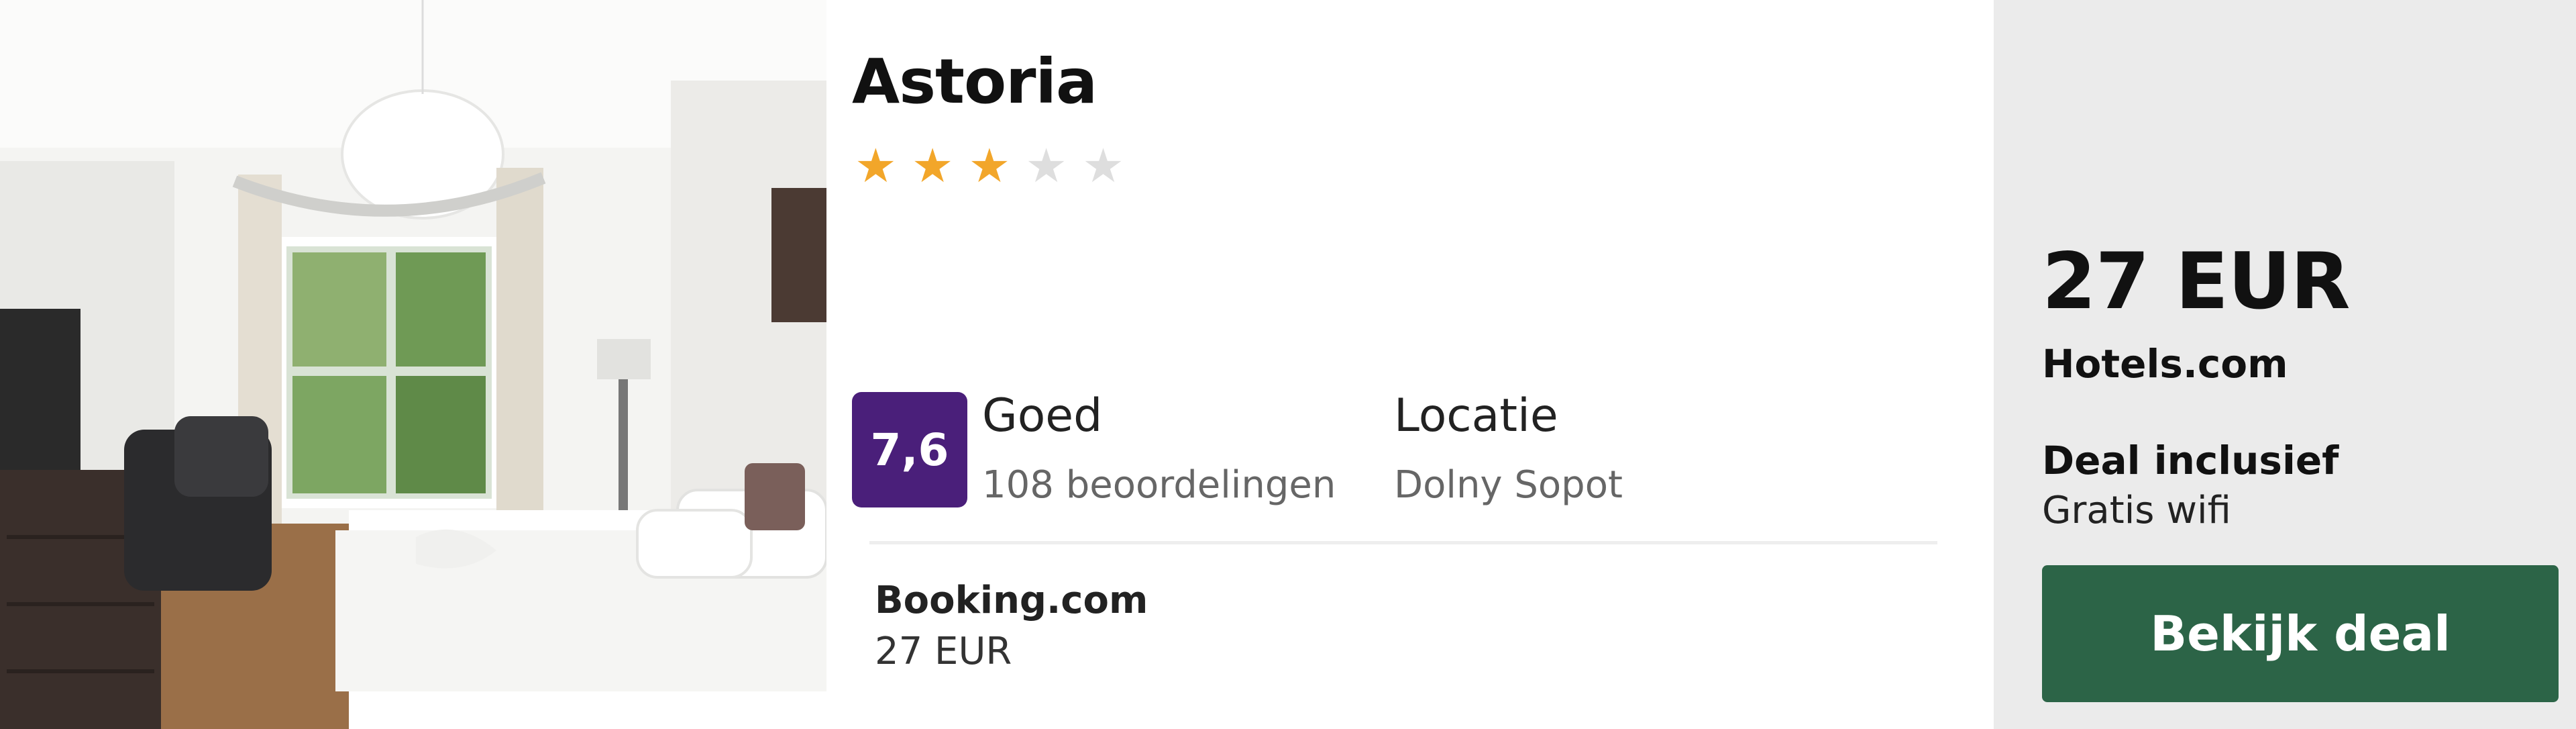  Describe the element at coordinates (1011, 600) in the screenshot. I see `alt-offer-provider: Booking.com` at that location.